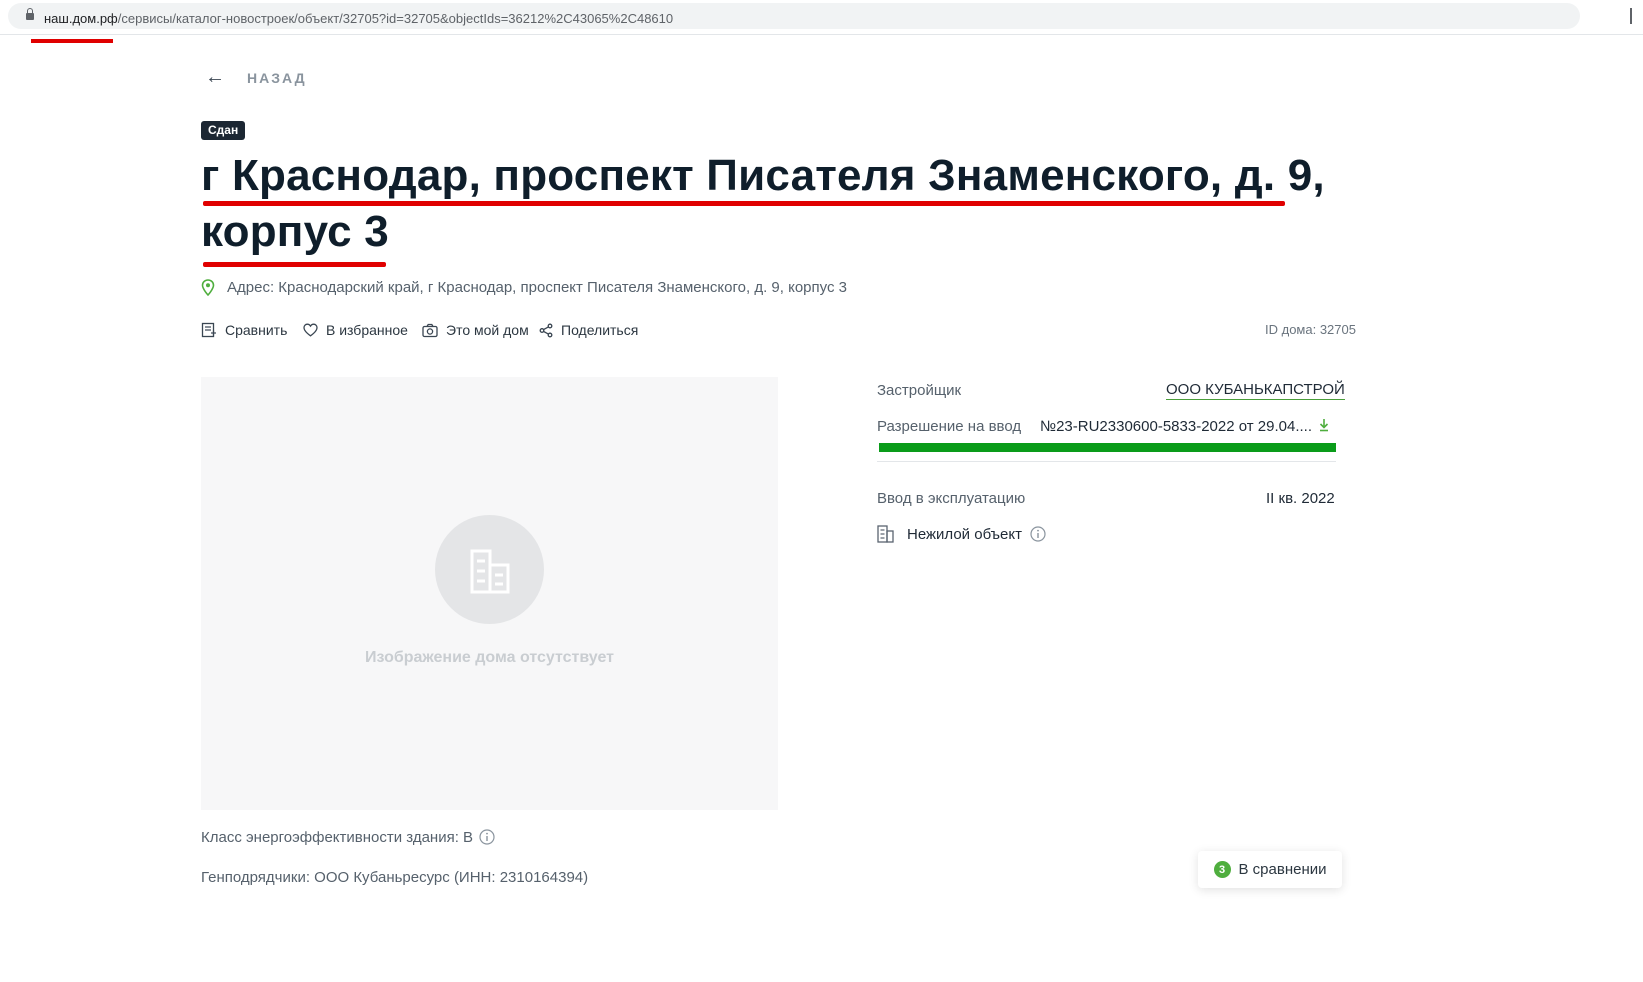  What do you see at coordinates (430, 330) in the screenshot?
I see `camera-icon` at bounding box center [430, 330].